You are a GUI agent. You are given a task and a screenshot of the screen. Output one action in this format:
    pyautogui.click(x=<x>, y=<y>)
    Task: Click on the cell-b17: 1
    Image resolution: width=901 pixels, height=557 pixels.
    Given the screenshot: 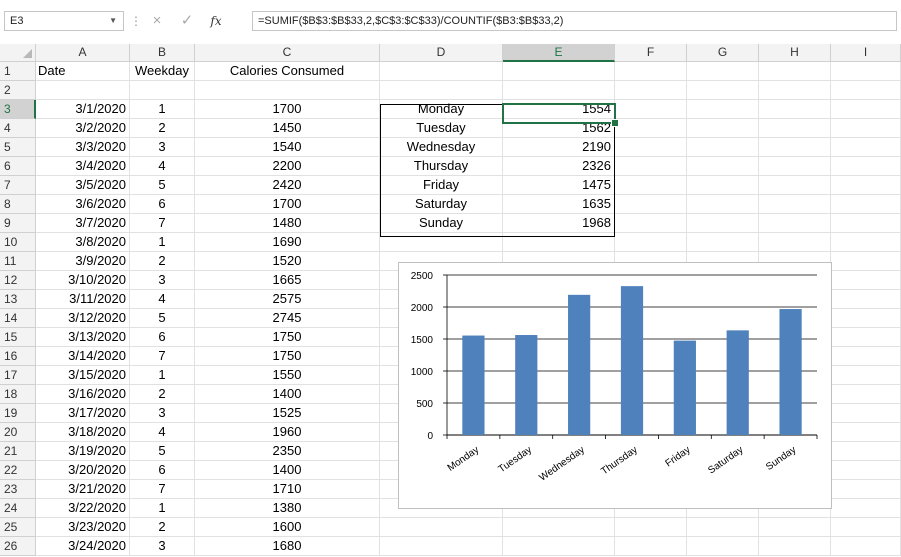 What is the action you would take?
    pyautogui.click(x=162, y=375)
    